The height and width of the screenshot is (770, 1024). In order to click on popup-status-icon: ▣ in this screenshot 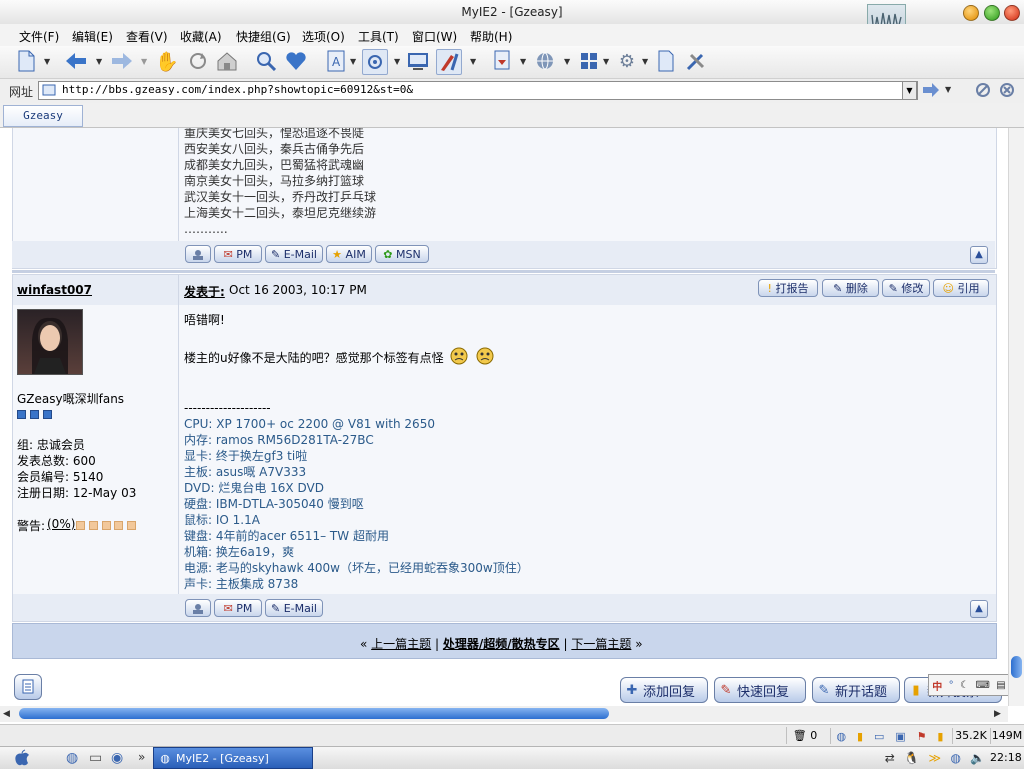, I will do `click(900, 736)`.